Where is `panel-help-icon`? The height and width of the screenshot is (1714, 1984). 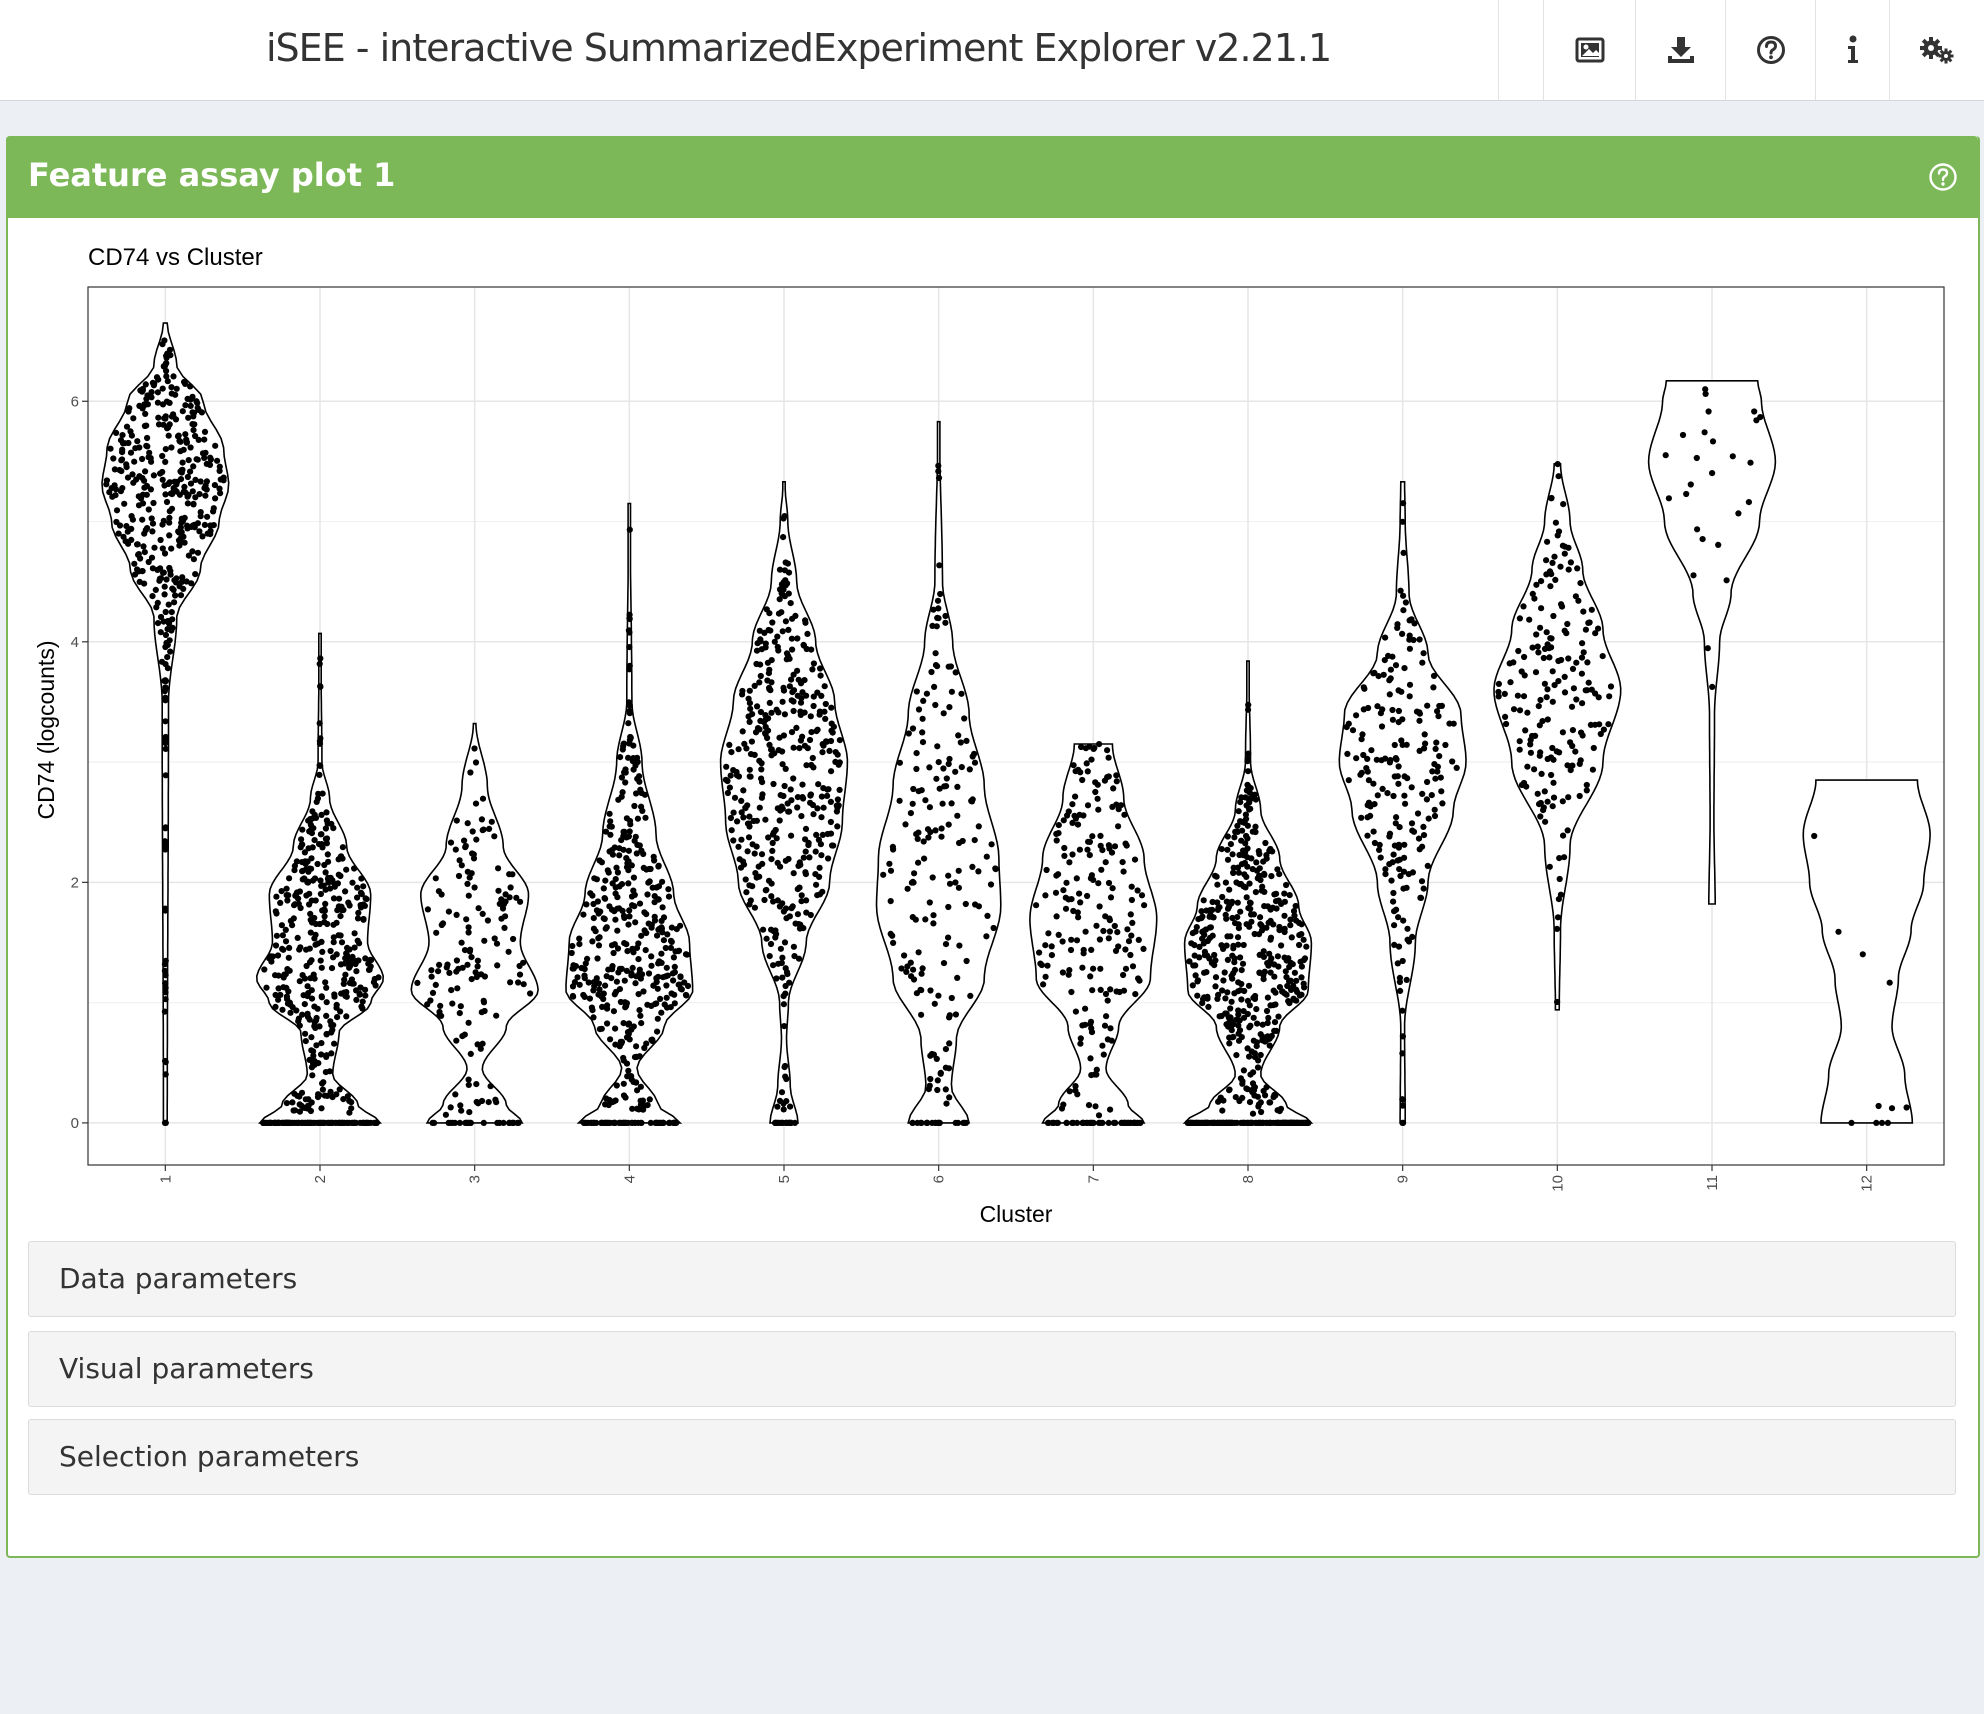
panel-help-icon is located at coordinates (1943, 177).